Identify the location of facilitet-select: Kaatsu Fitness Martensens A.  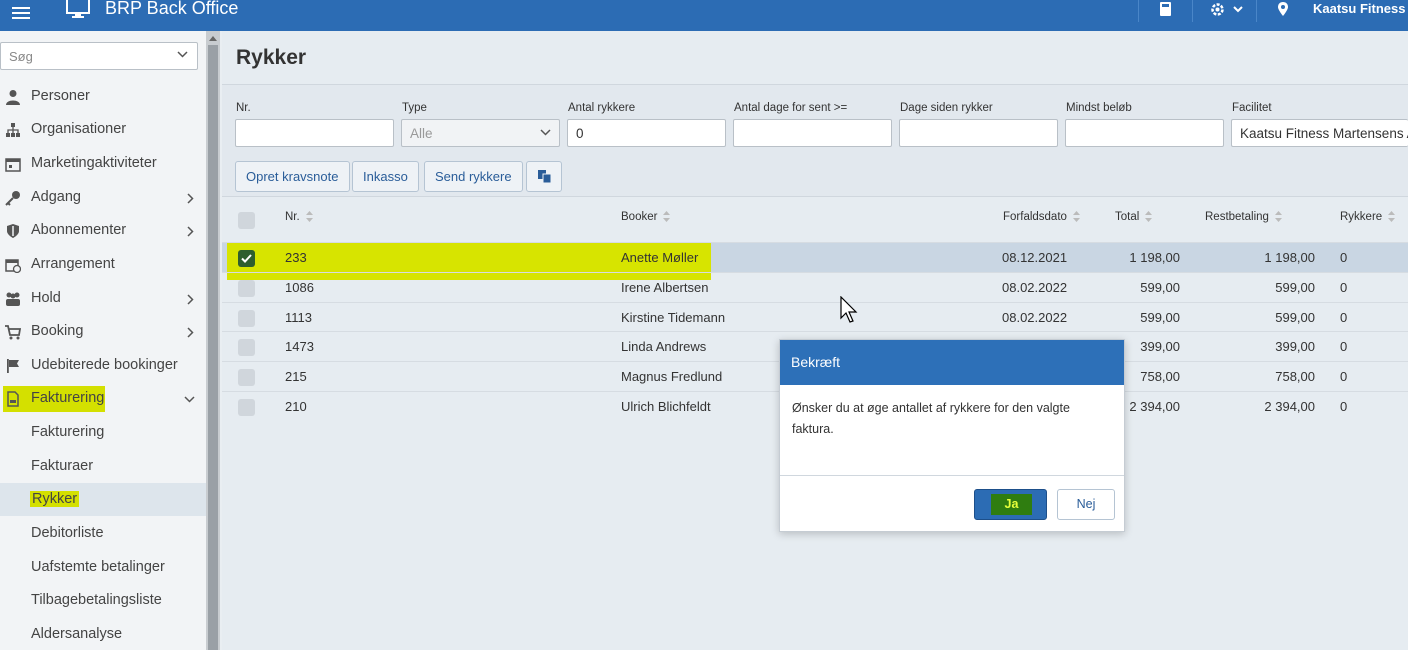
(1319, 133).